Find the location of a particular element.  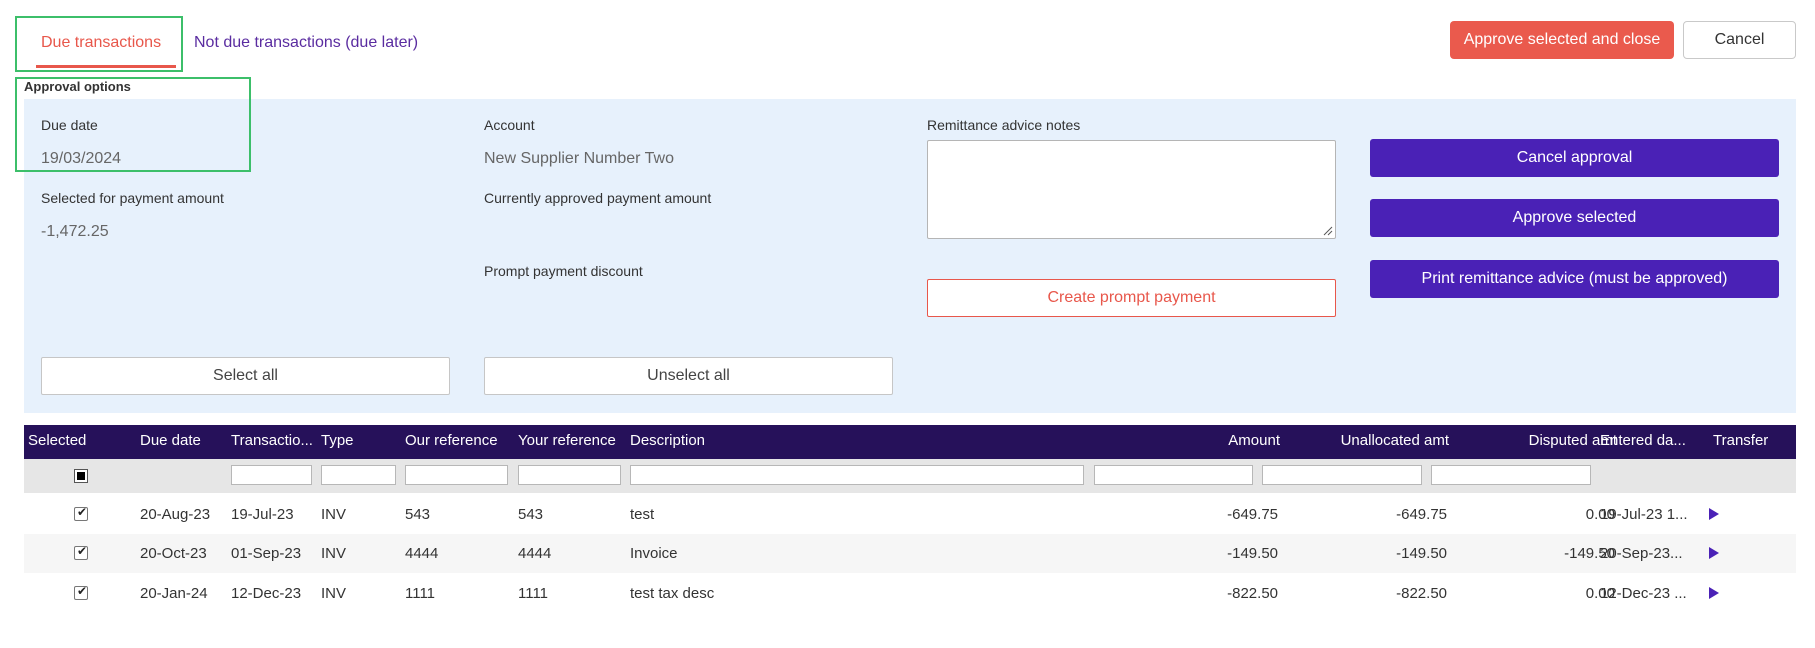

cell-amount: -149.50 is located at coordinates (1252, 553).